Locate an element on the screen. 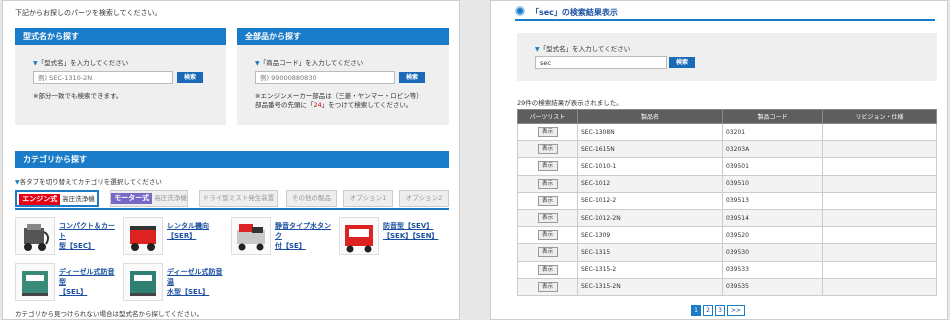 The width and height of the screenshot is (950, 320). category-item: レンタル機向 【SER】 is located at coordinates (170, 237).